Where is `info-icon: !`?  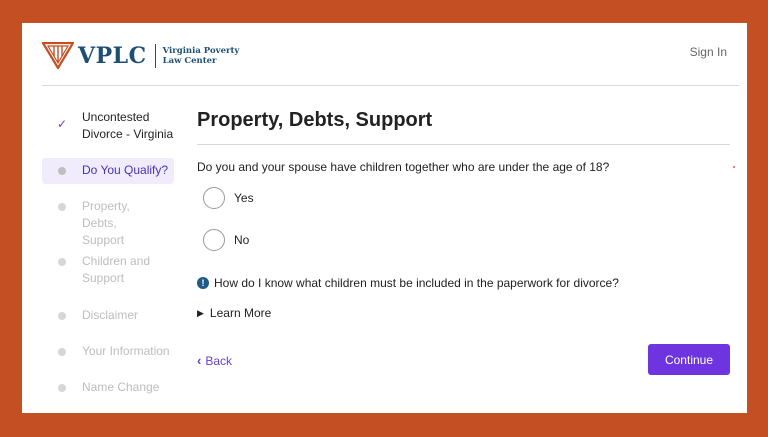
info-icon: ! is located at coordinates (203, 283).